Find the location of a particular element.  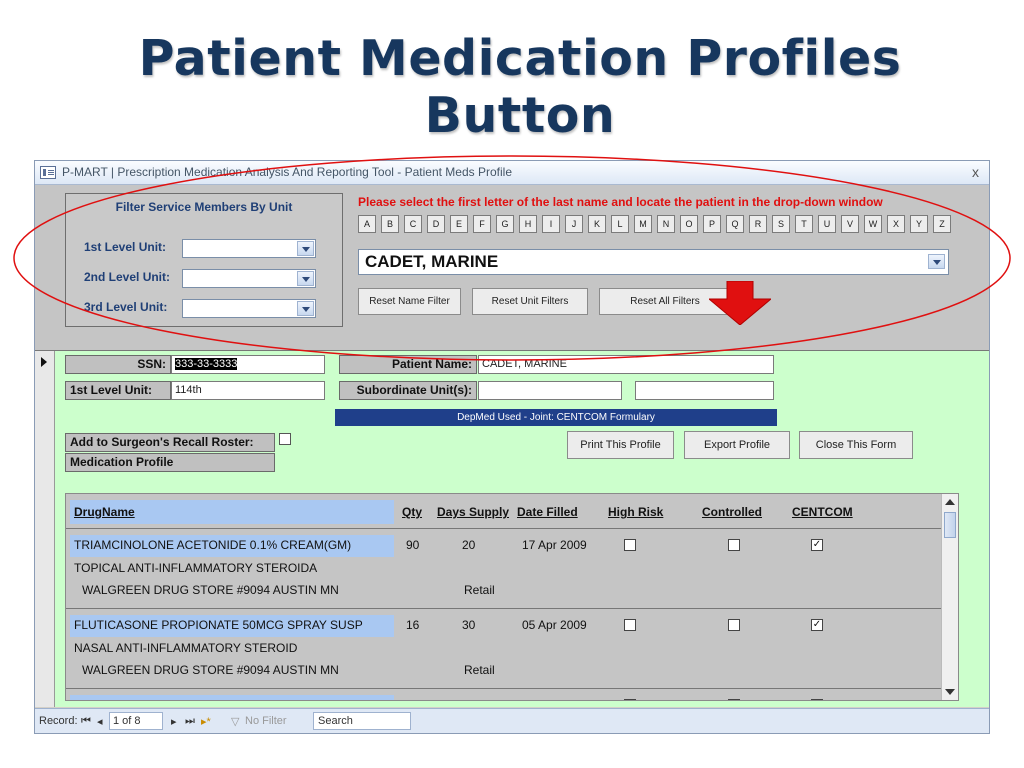

letter-button-n: N is located at coordinates (666, 224).